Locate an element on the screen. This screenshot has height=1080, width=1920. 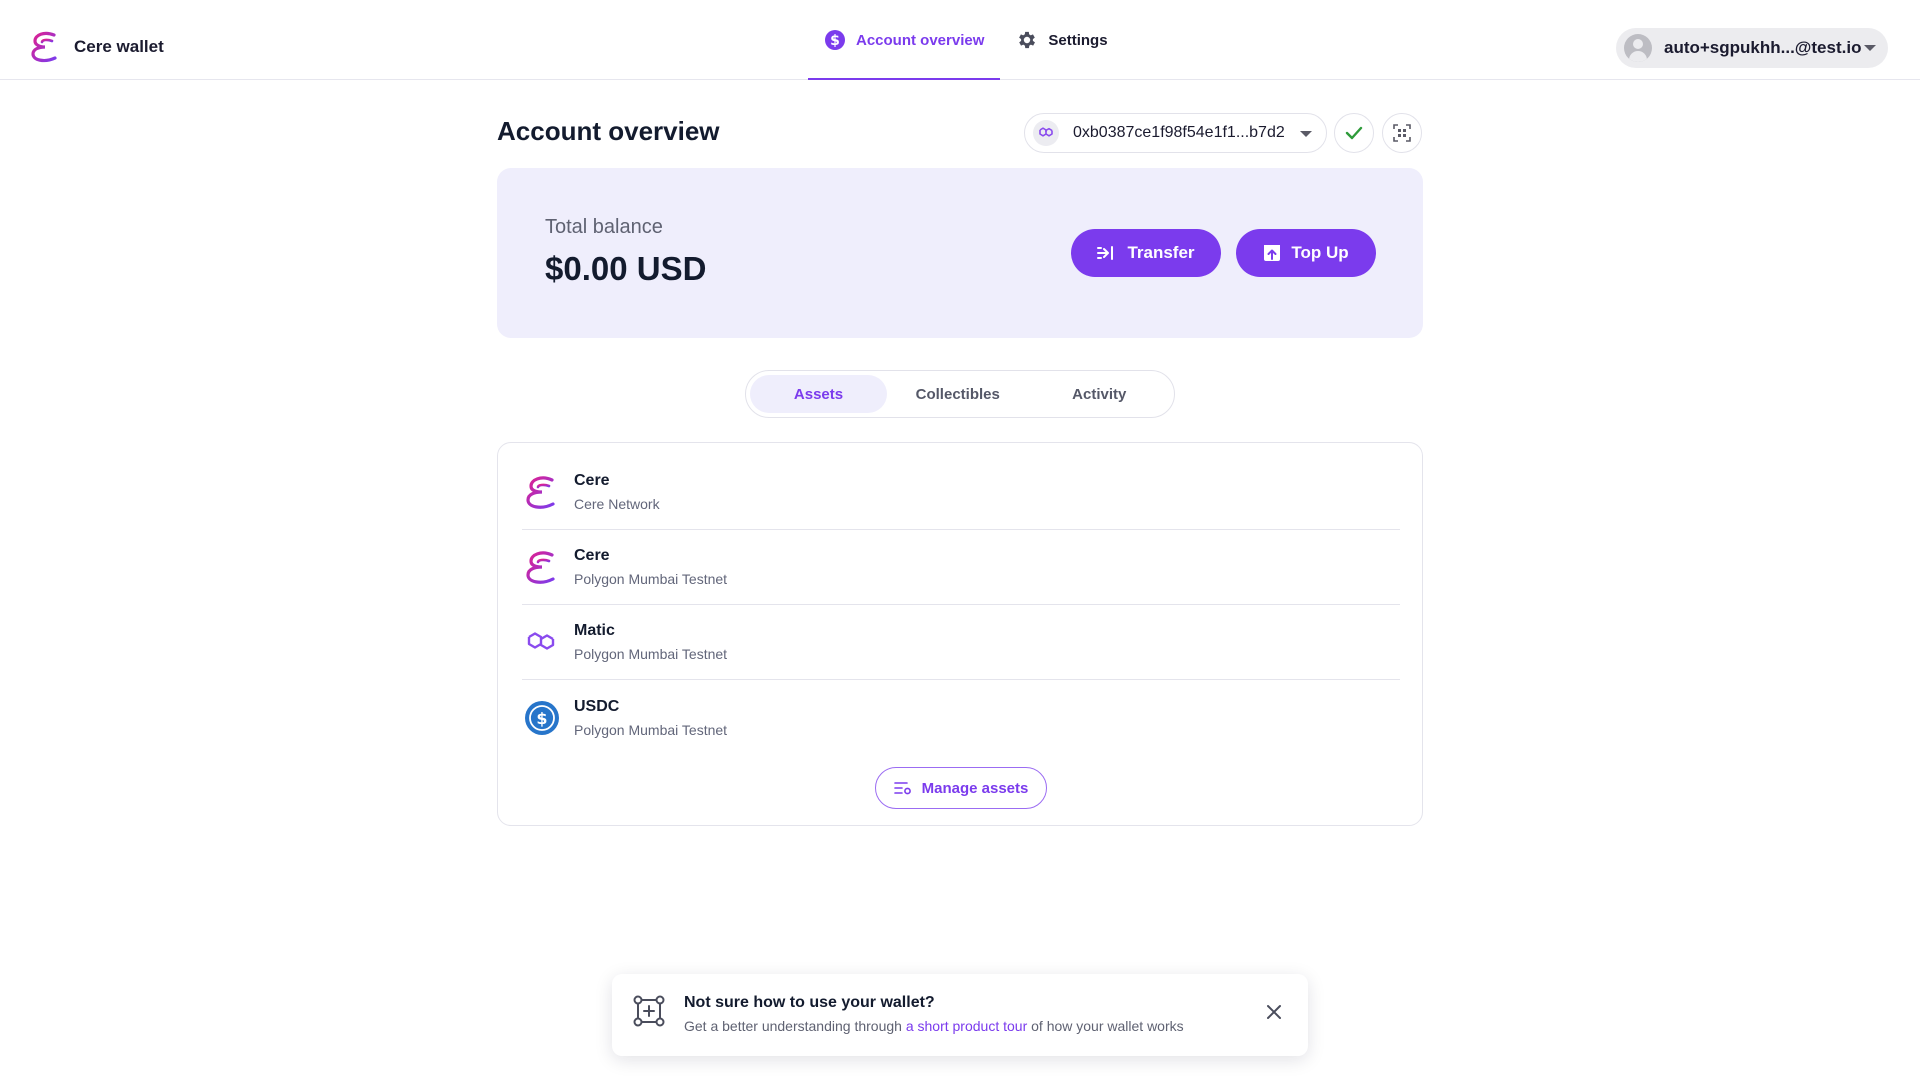
tab-settings-label: Settings is located at coordinates (1078, 40).